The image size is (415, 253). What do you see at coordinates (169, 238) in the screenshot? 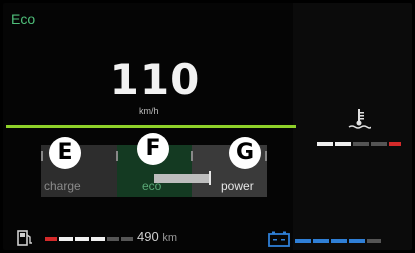
I see `range-unit: km` at bounding box center [169, 238].